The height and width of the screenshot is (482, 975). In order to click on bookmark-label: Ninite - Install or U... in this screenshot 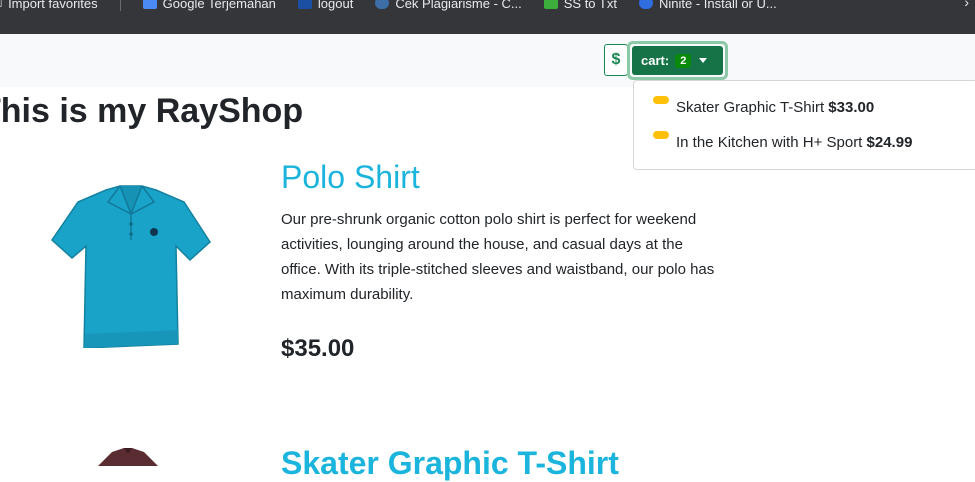, I will do `click(717, 5)`.